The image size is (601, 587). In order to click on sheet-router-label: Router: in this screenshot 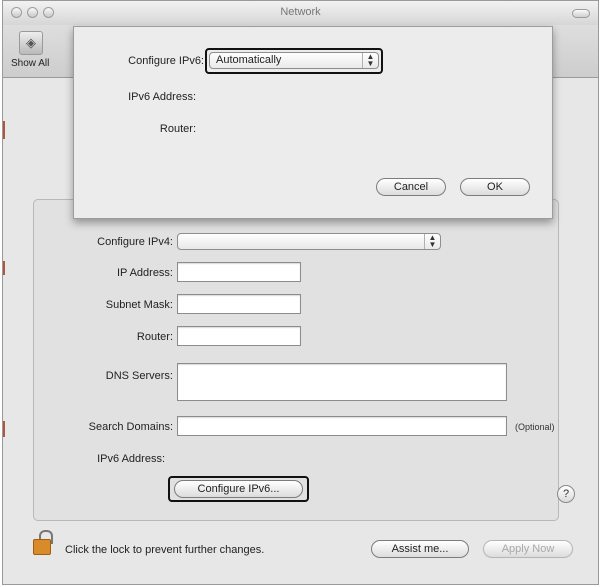, I will do `click(177, 129)`.